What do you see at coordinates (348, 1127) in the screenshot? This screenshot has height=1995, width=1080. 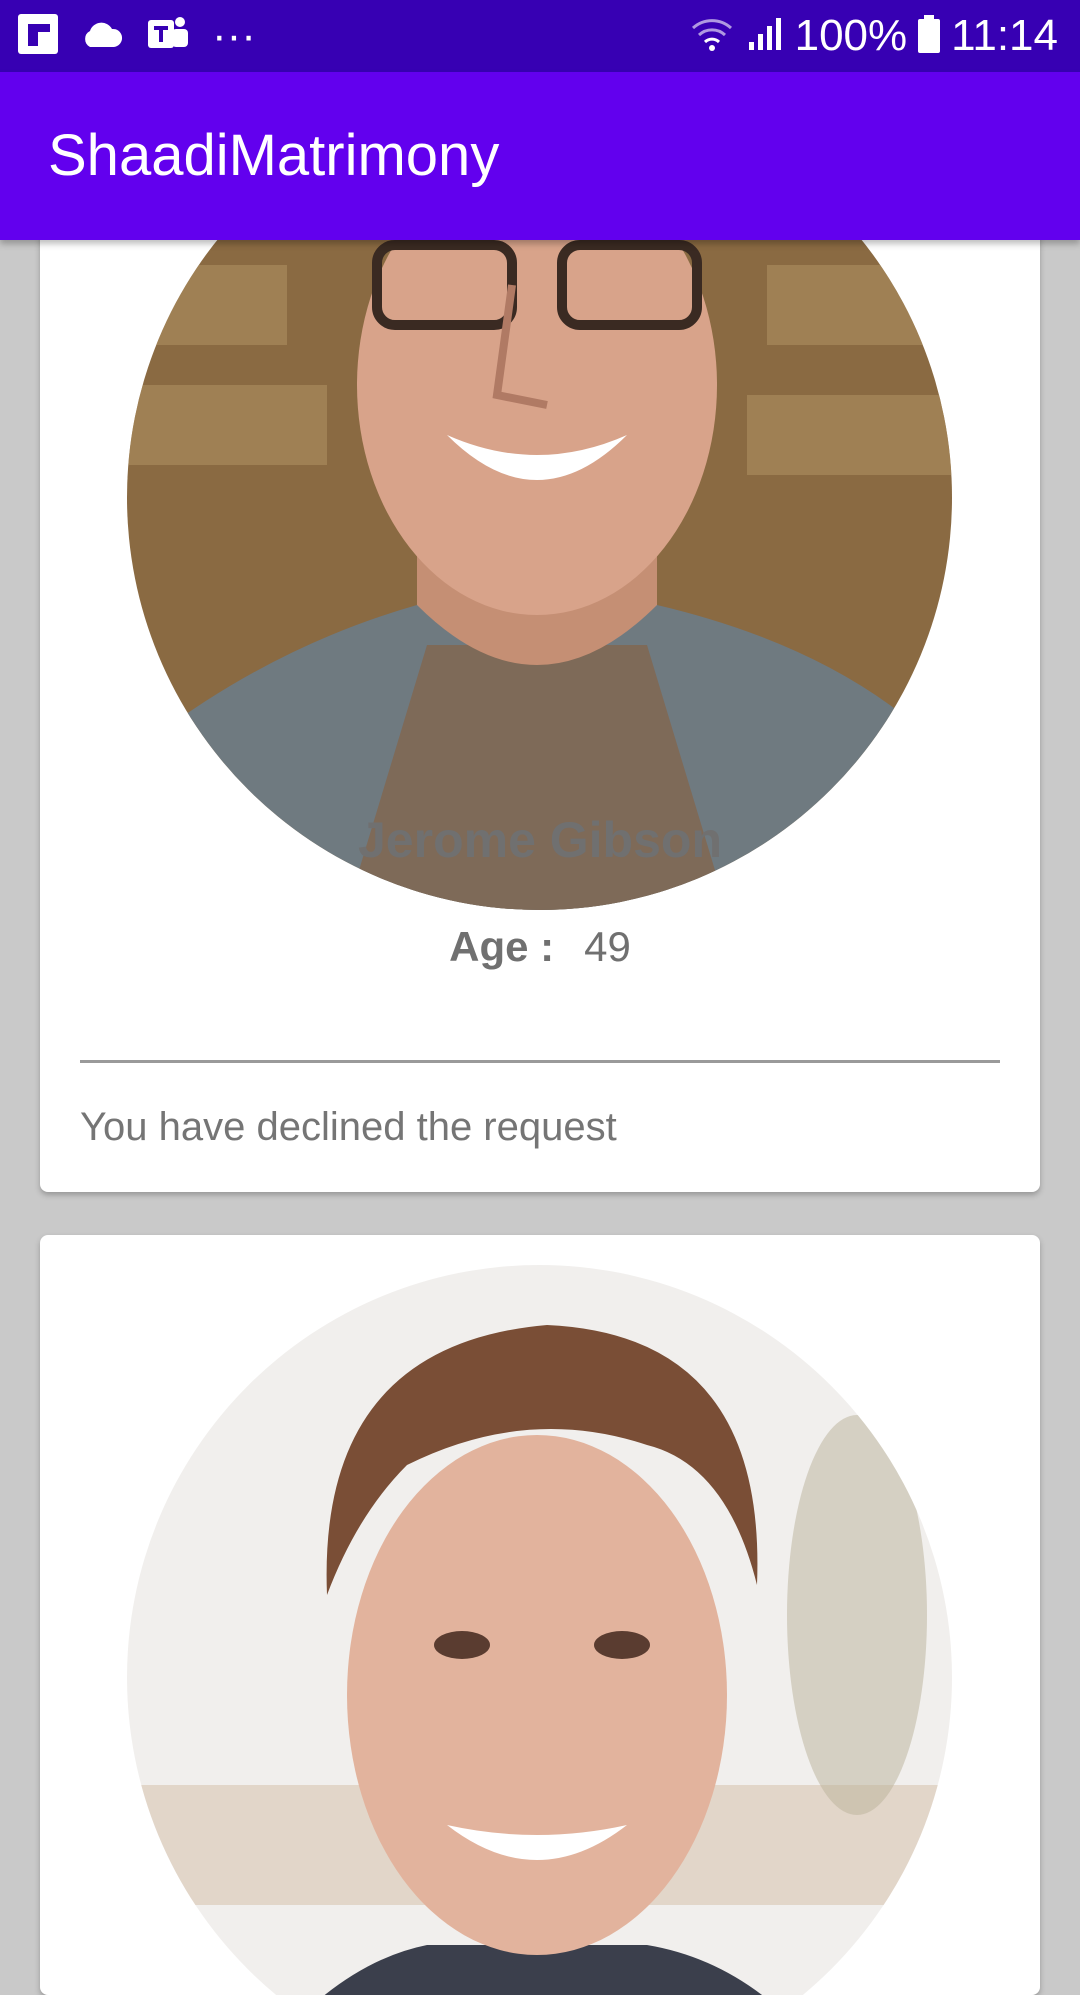 I see `request-status: You have declined the request` at bounding box center [348, 1127].